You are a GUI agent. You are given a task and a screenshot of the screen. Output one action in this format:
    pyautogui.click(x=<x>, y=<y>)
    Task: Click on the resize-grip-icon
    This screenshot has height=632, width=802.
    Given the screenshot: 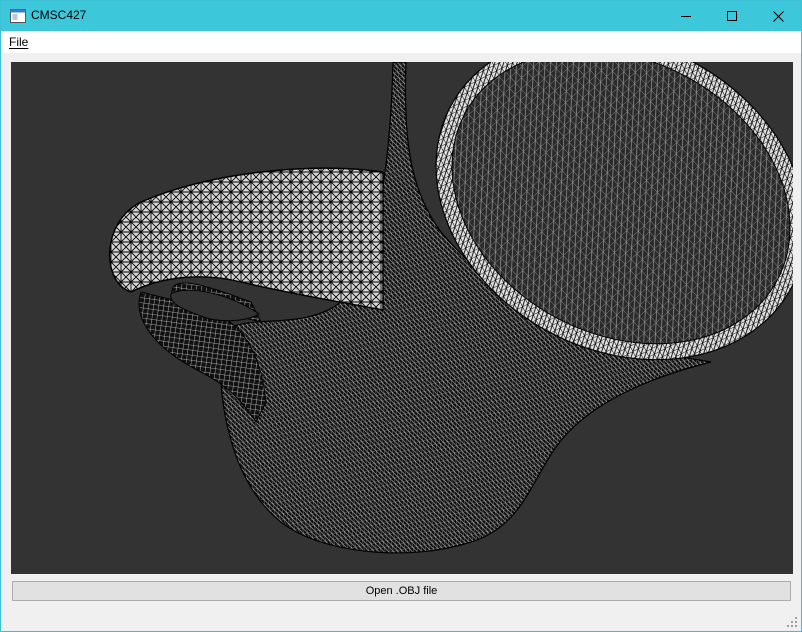 What is the action you would take?
    pyautogui.click(x=792, y=622)
    